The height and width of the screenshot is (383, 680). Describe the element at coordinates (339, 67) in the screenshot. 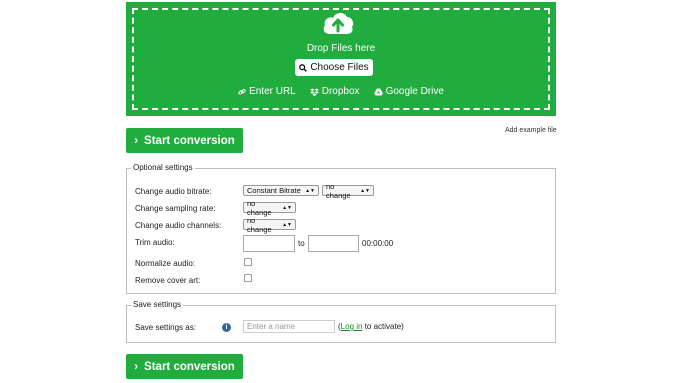

I see `choose-files-label: Choose Files` at that location.